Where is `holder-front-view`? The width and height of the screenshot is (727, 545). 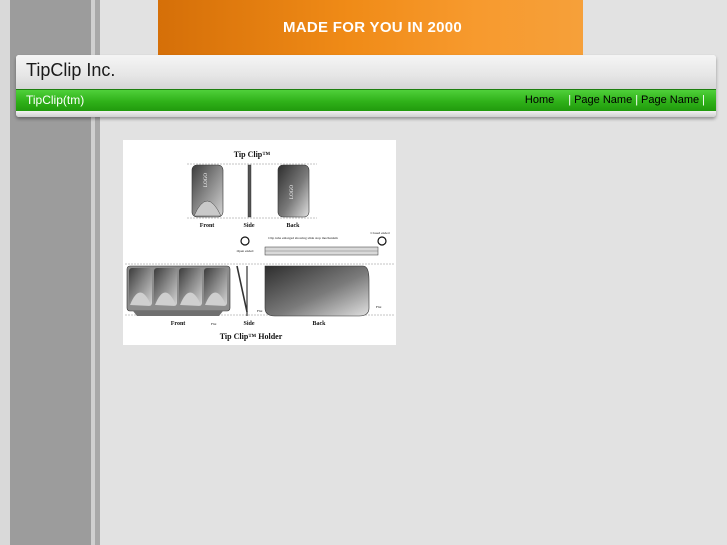
holder-front-view is located at coordinates (178, 290).